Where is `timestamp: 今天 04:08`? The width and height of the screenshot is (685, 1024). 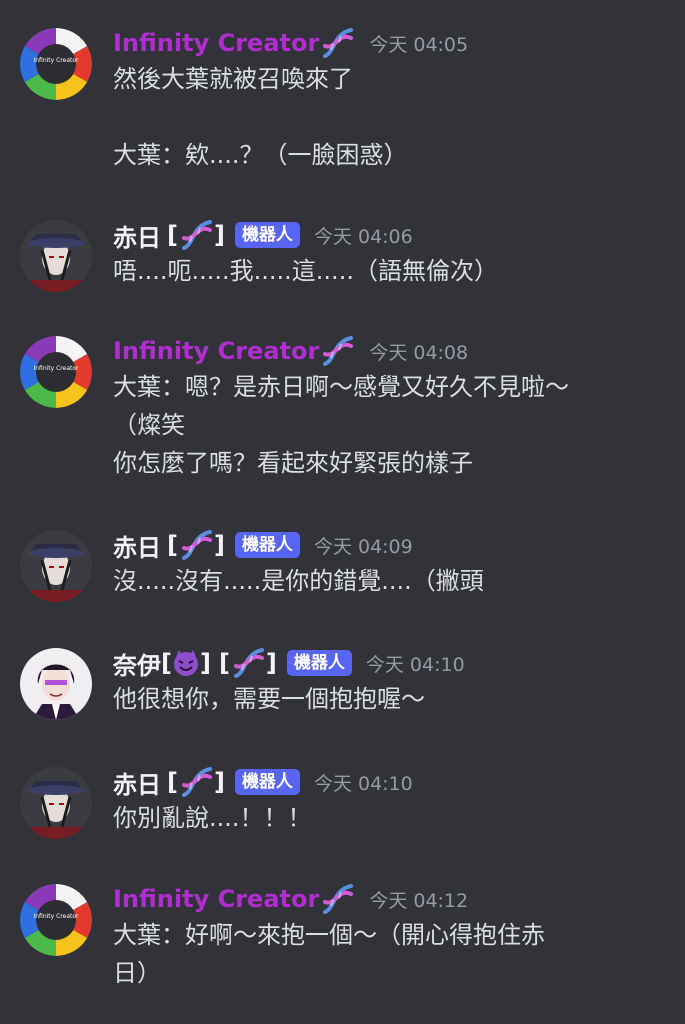
timestamp: 今天 04:08 is located at coordinates (419, 352).